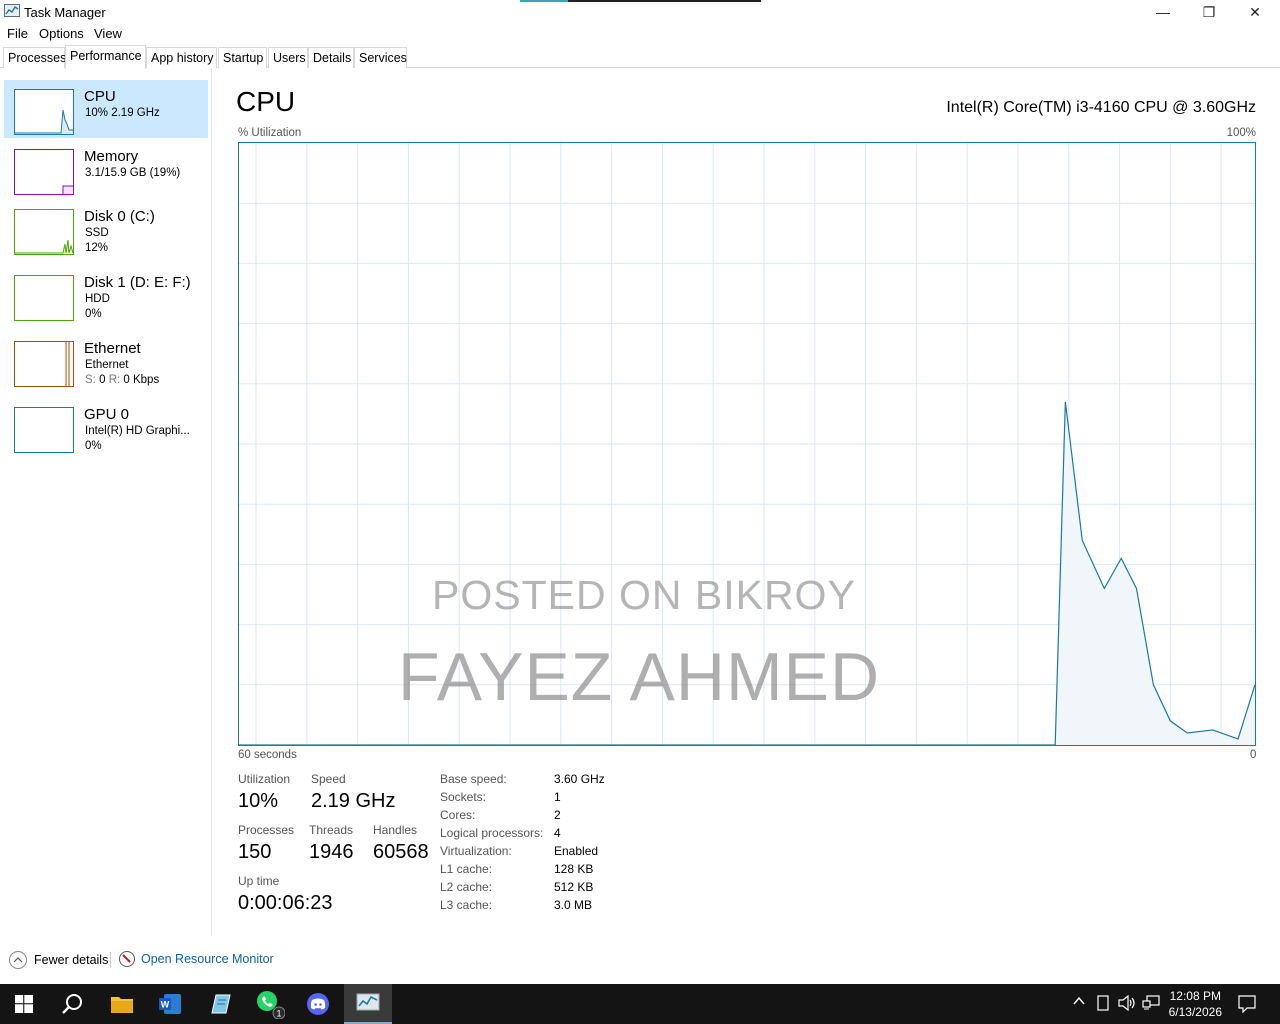  I want to click on ethernet-adapter: Ethernet, so click(107, 365).